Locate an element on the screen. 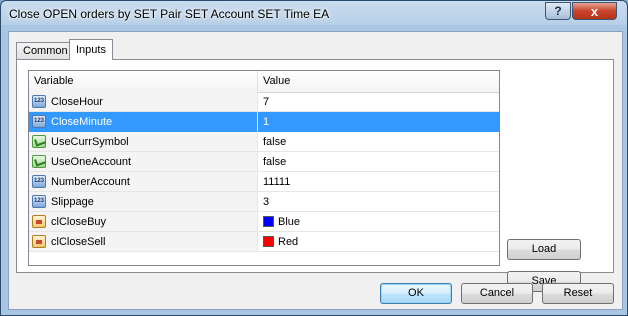 The image size is (628, 316). color-swatch-blue is located at coordinates (268, 221).